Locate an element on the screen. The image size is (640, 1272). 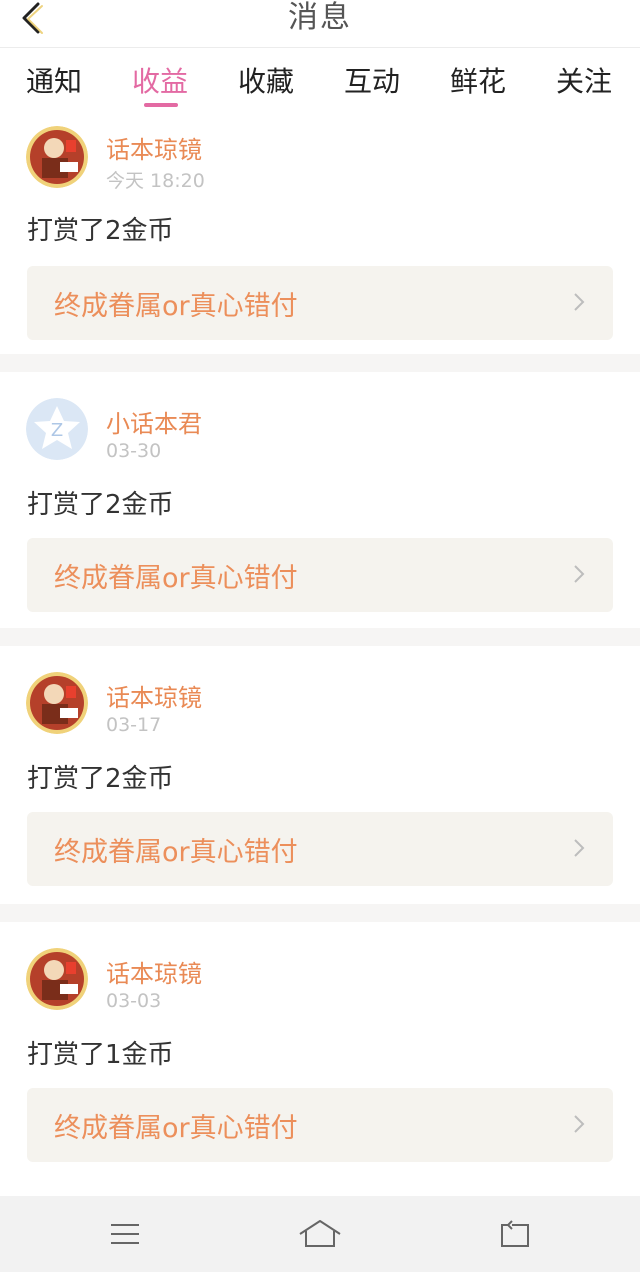
page-title: 消息 is located at coordinates (320, 17).